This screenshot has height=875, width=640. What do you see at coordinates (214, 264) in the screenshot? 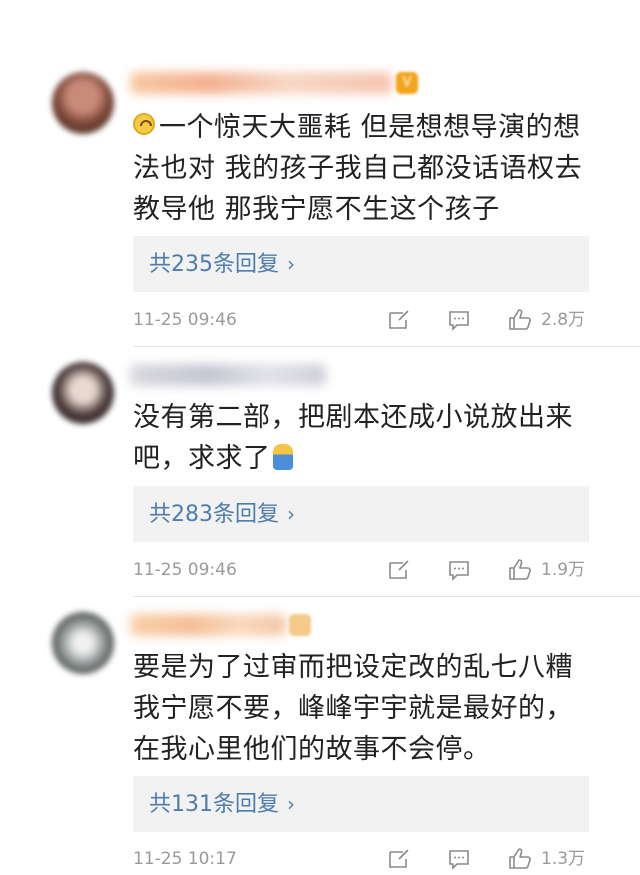
I see `replies-count-label: 共235条回复` at bounding box center [214, 264].